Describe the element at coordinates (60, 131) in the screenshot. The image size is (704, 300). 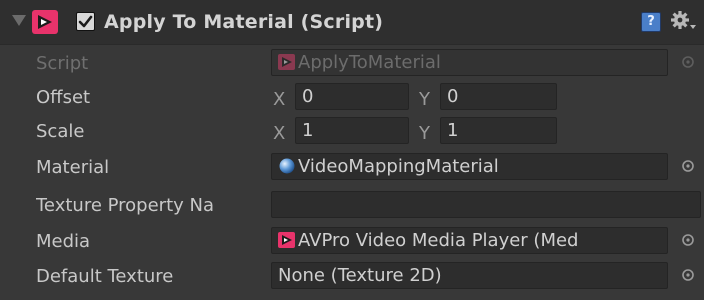
I see `scale-label: Scale` at that location.